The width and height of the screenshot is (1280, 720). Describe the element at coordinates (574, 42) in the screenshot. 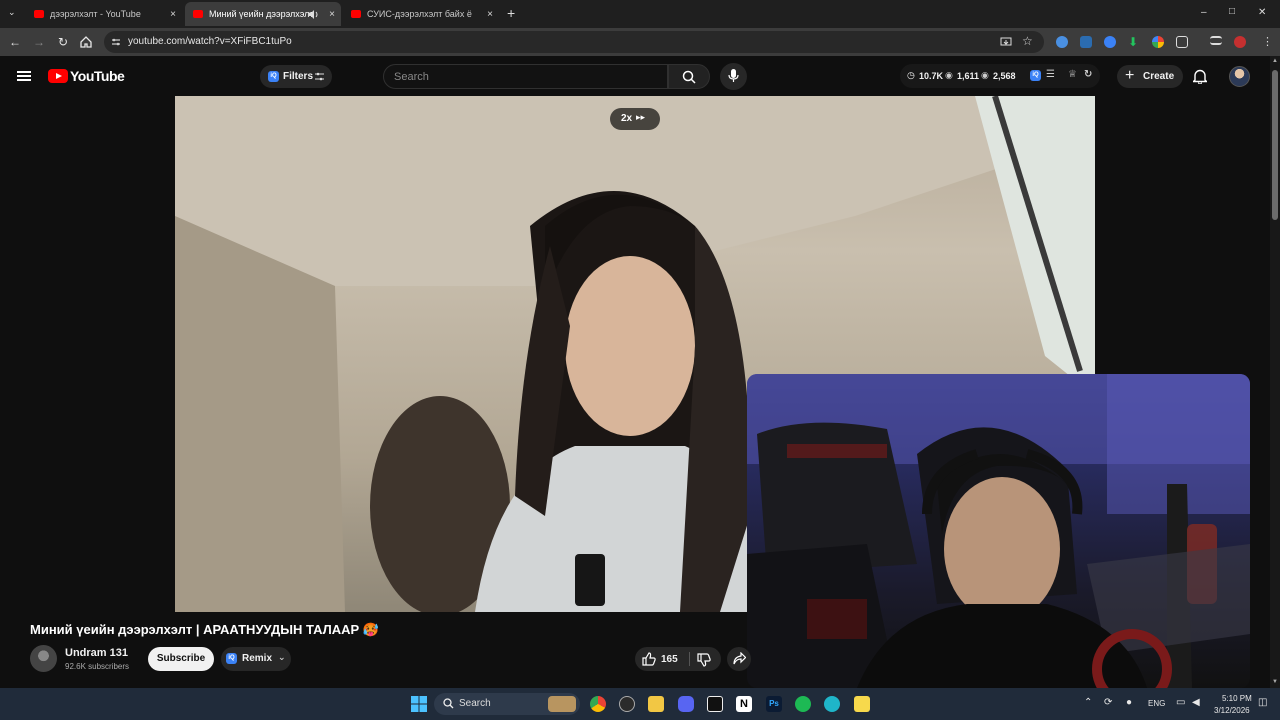

I see `address-bar: youtube.com/watch?v=XFiFBC1tuPo ☆` at that location.